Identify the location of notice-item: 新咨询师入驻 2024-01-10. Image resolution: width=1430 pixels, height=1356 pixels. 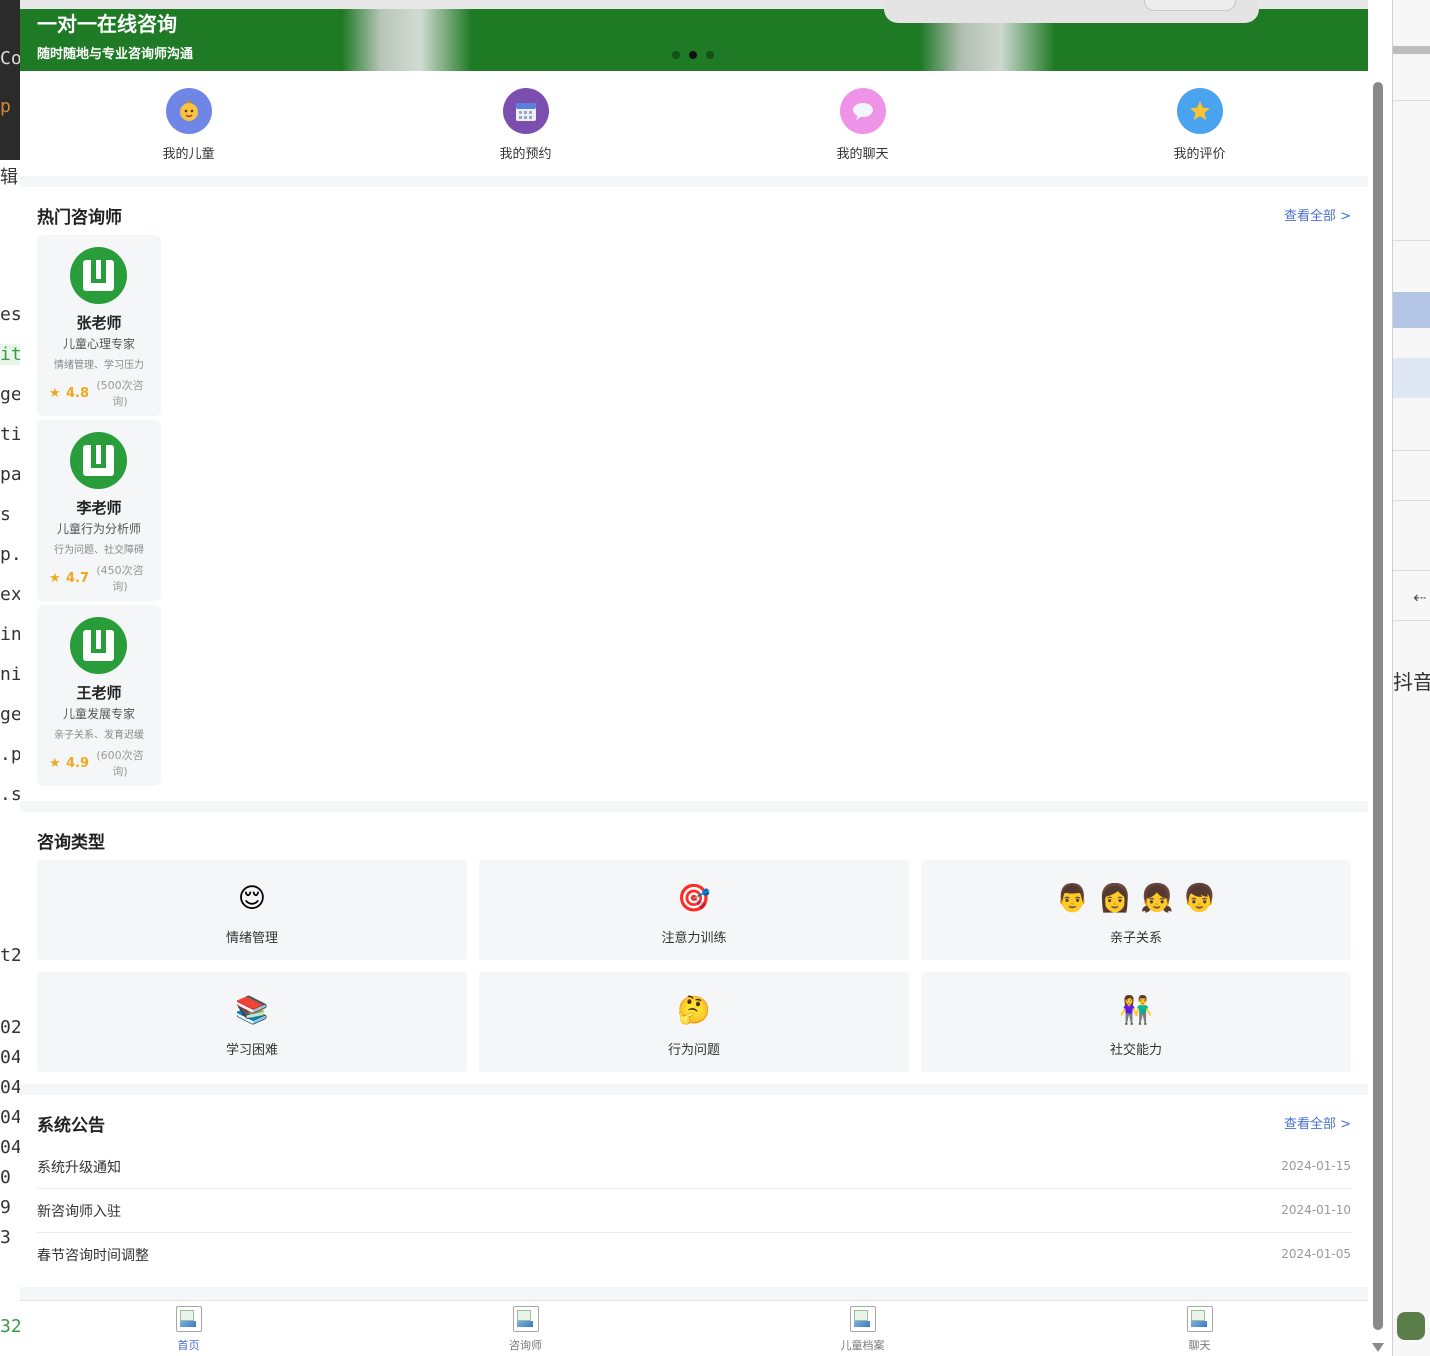
(694, 1210).